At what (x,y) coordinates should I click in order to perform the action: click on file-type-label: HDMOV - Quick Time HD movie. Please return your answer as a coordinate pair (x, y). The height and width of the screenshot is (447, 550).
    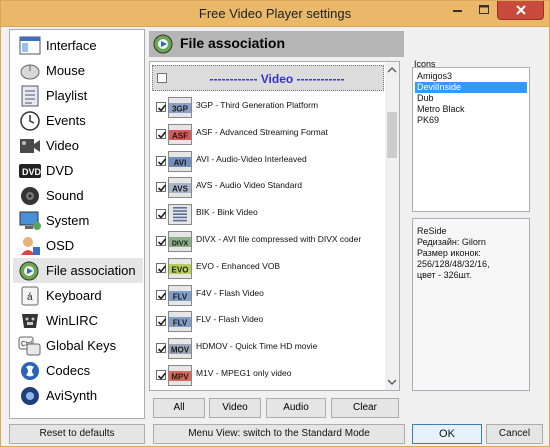
    Looking at the image, I should click on (257, 346).